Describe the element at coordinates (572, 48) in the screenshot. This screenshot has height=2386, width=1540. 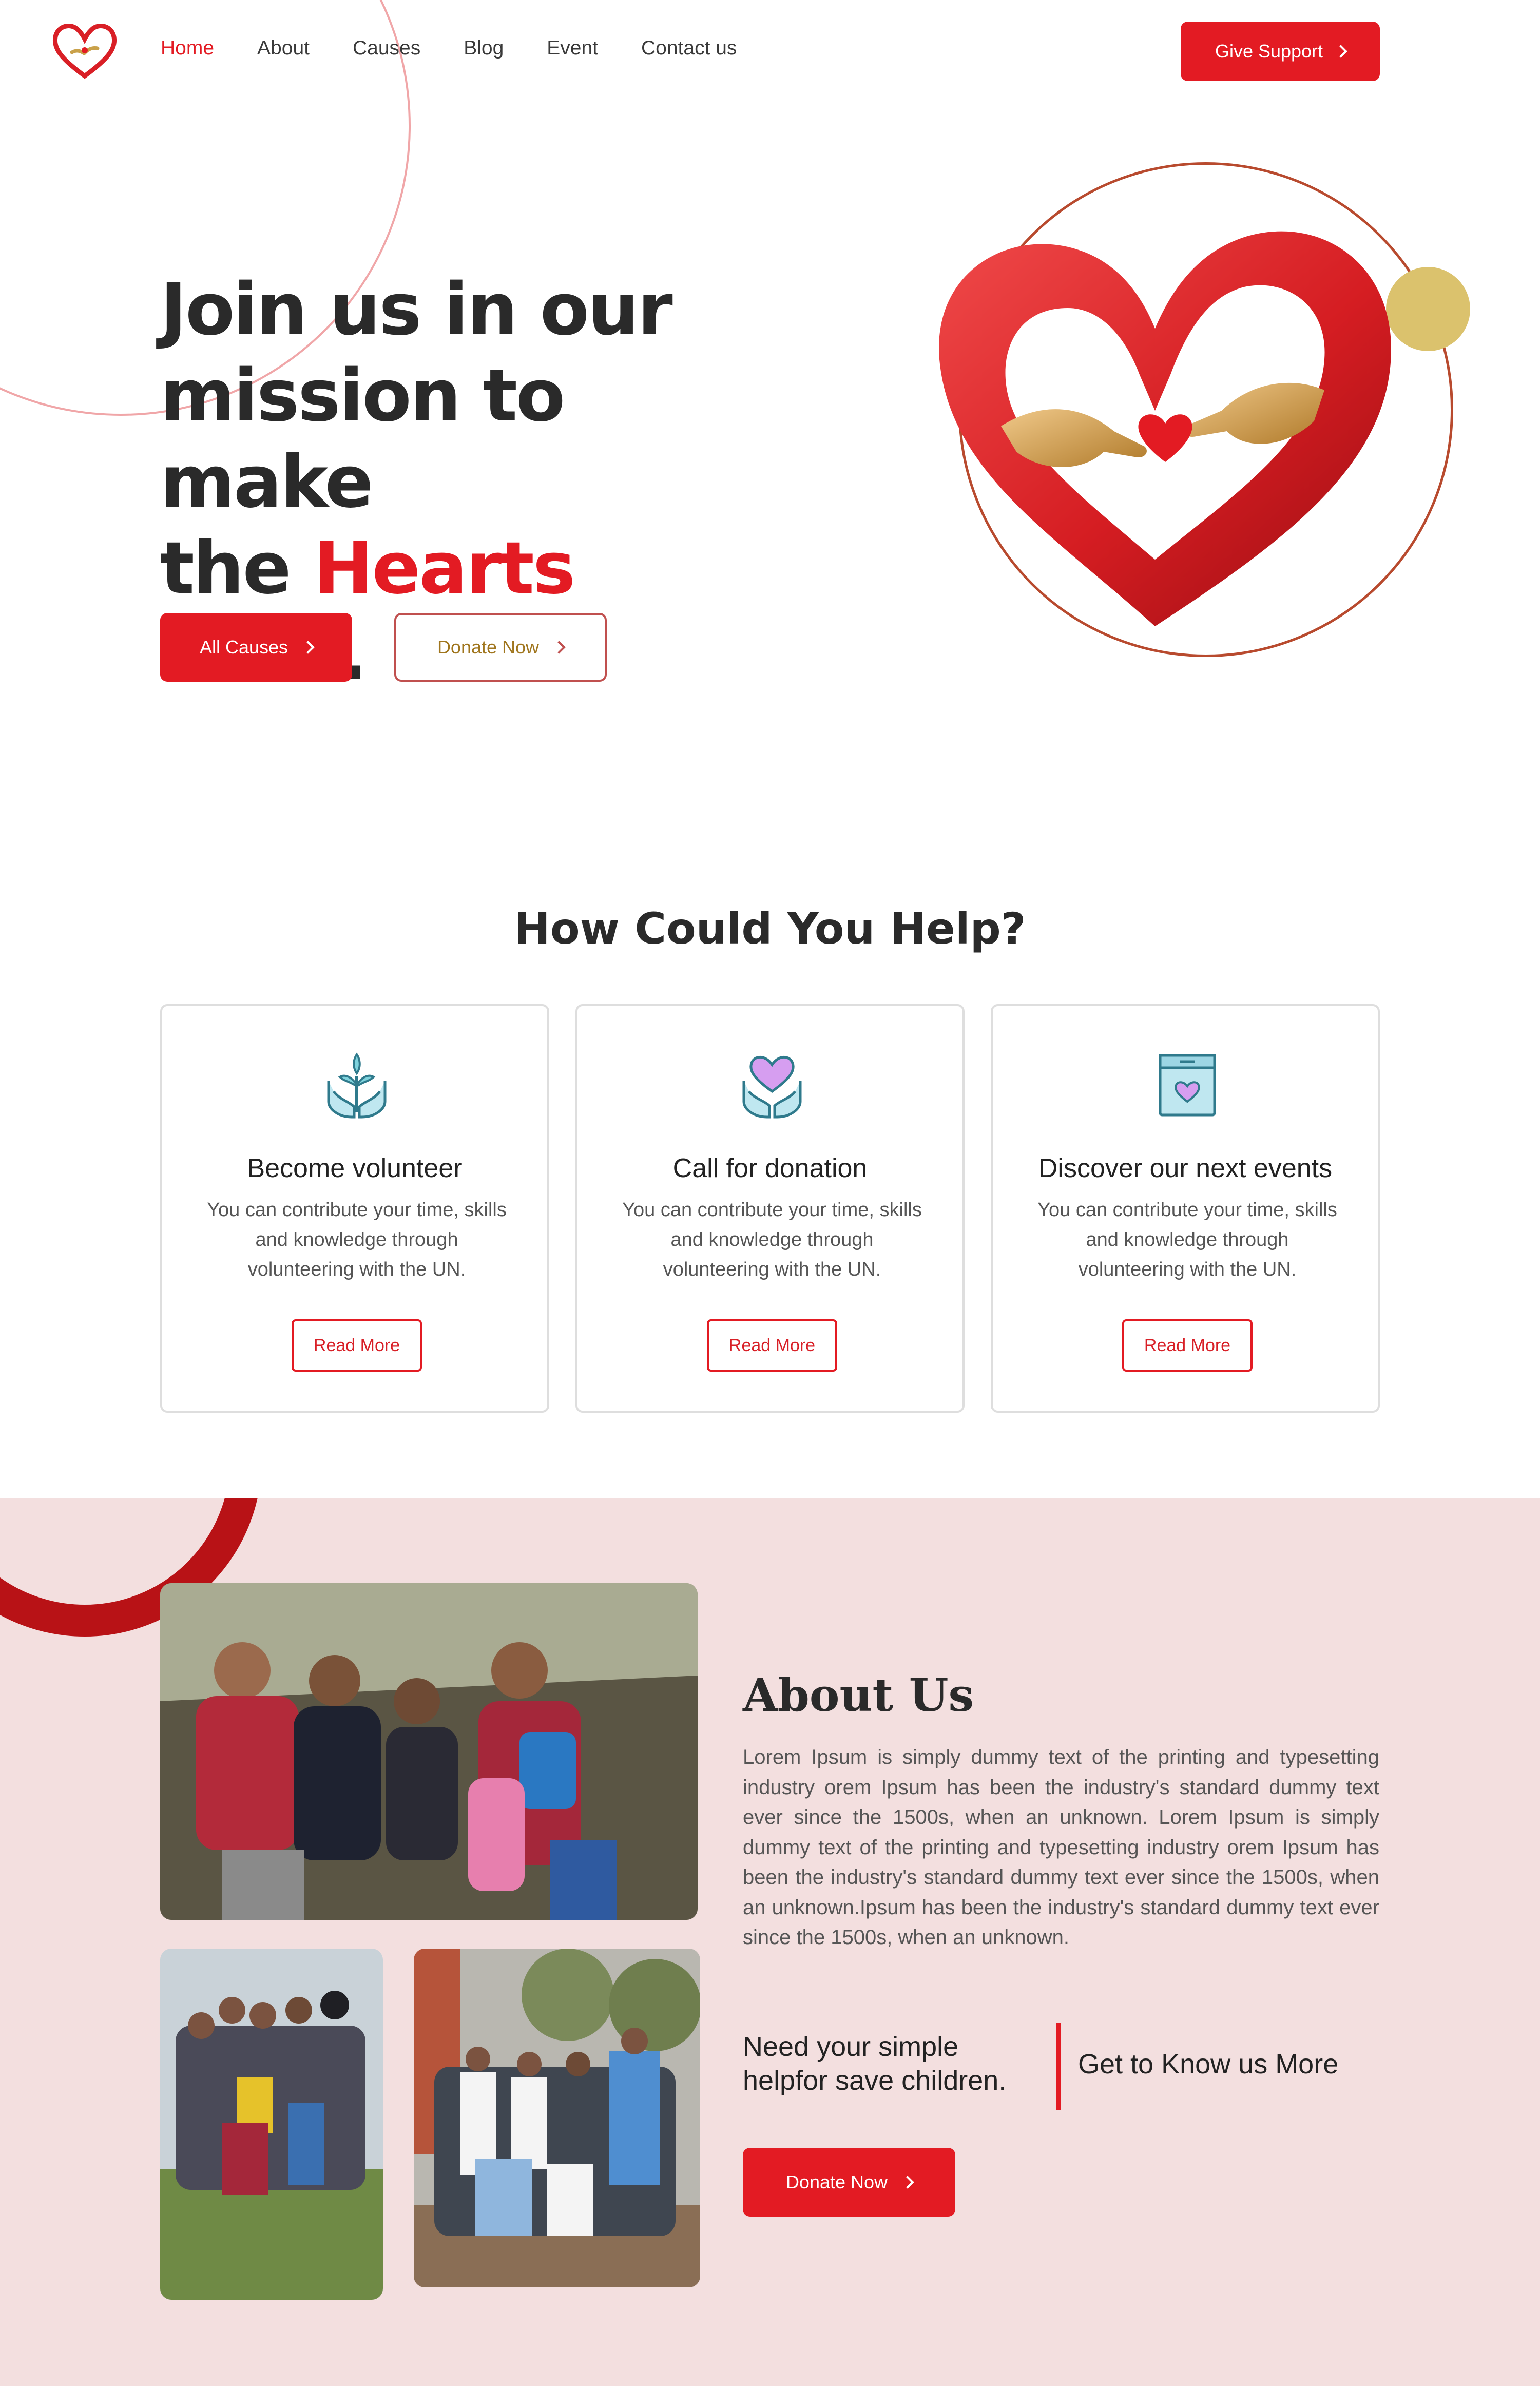
I see `nav-link-event: Event` at that location.